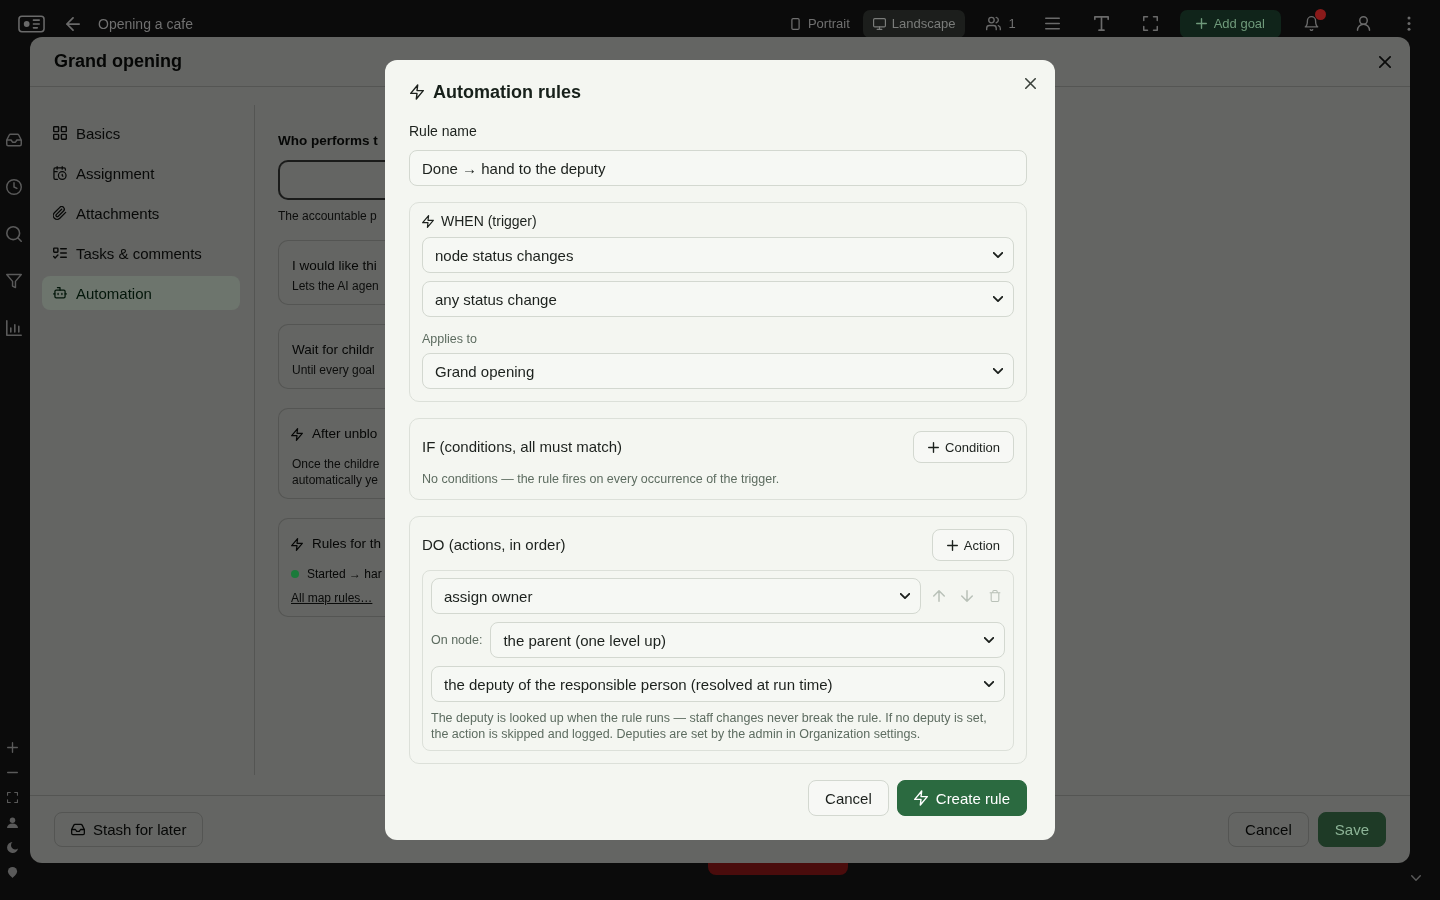 The image size is (1440, 900). I want to click on trigger-select: node status changes, so click(718, 255).